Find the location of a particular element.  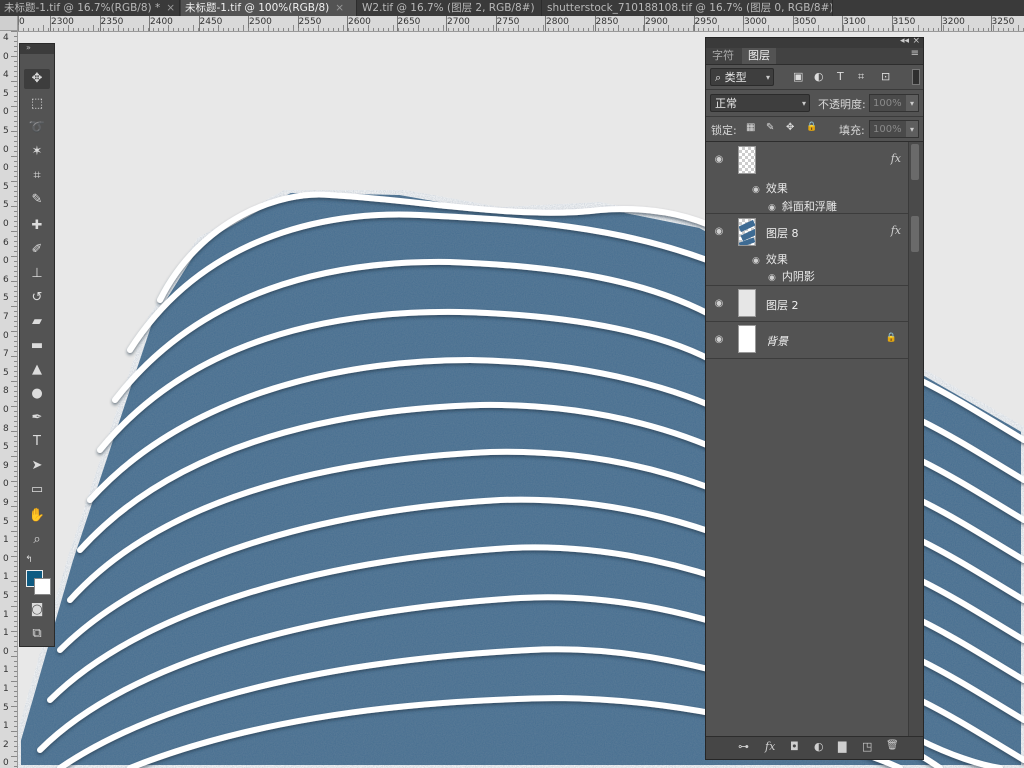

blend-mode-dropdown: 正常 ▾ is located at coordinates (760, 103).